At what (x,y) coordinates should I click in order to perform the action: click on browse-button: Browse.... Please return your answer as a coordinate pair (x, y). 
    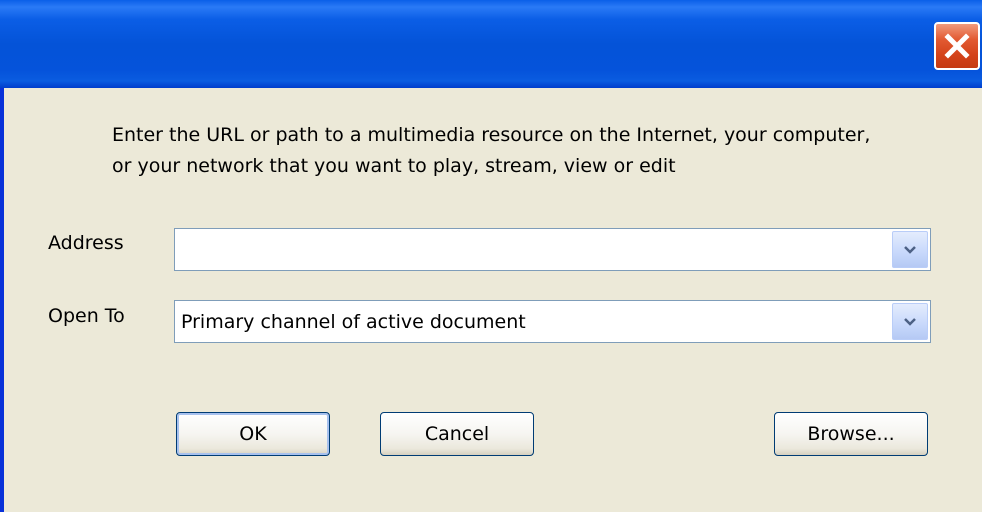
    Looking at the image, I should click on (851, 434).